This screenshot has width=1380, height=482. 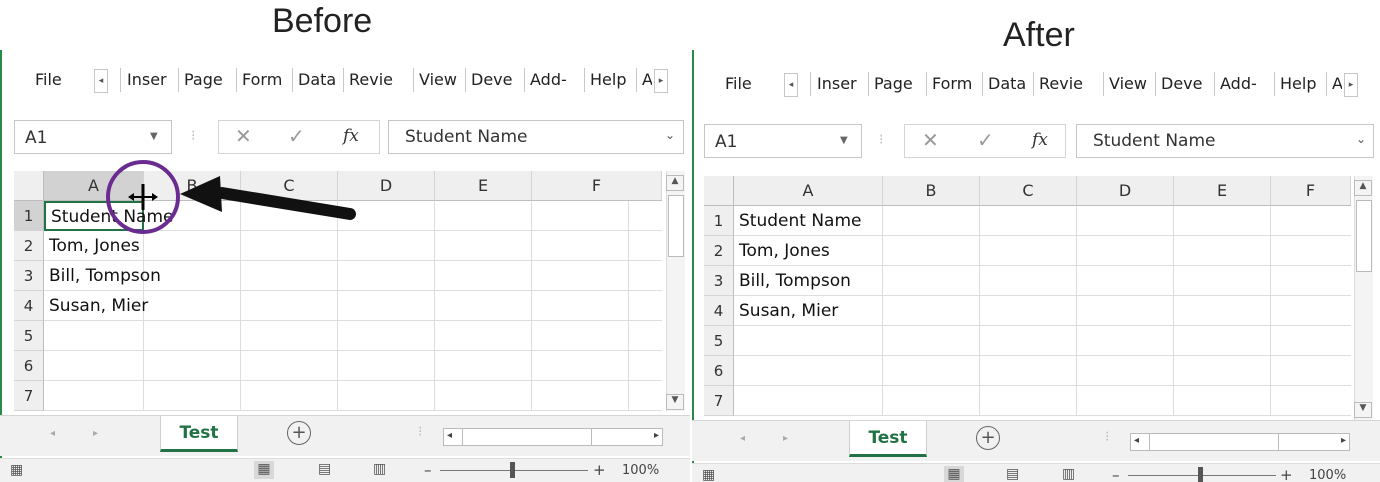 I want to click on tab-insert: Inser, so click(x=837, y=84).